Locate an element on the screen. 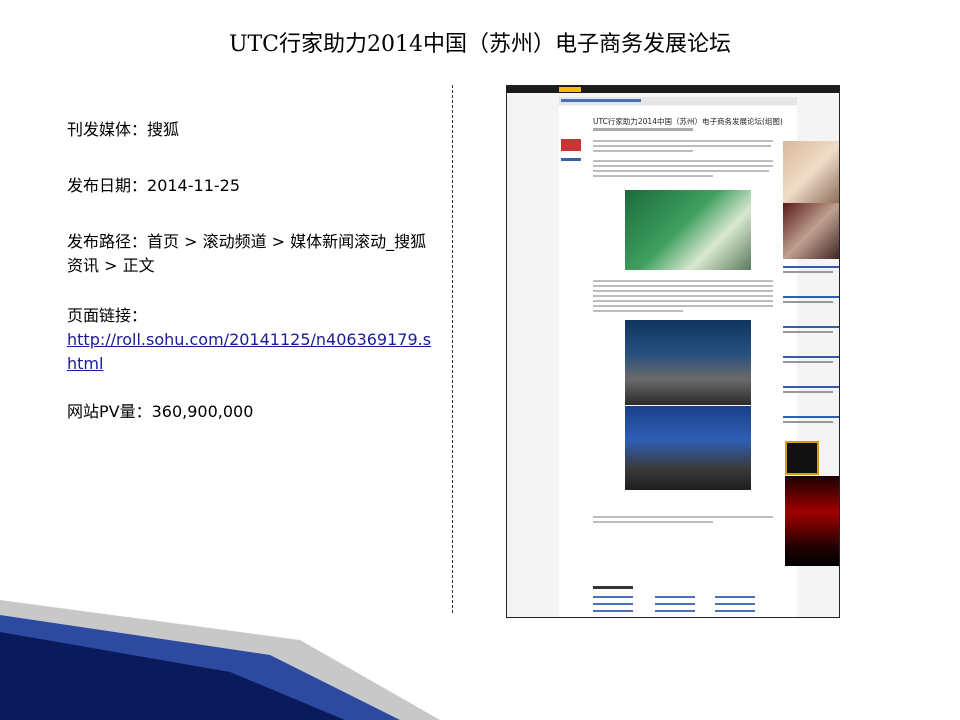 The image size is (960, 720). pv-value: 360,900,000 is located at coordinates (202, 411).